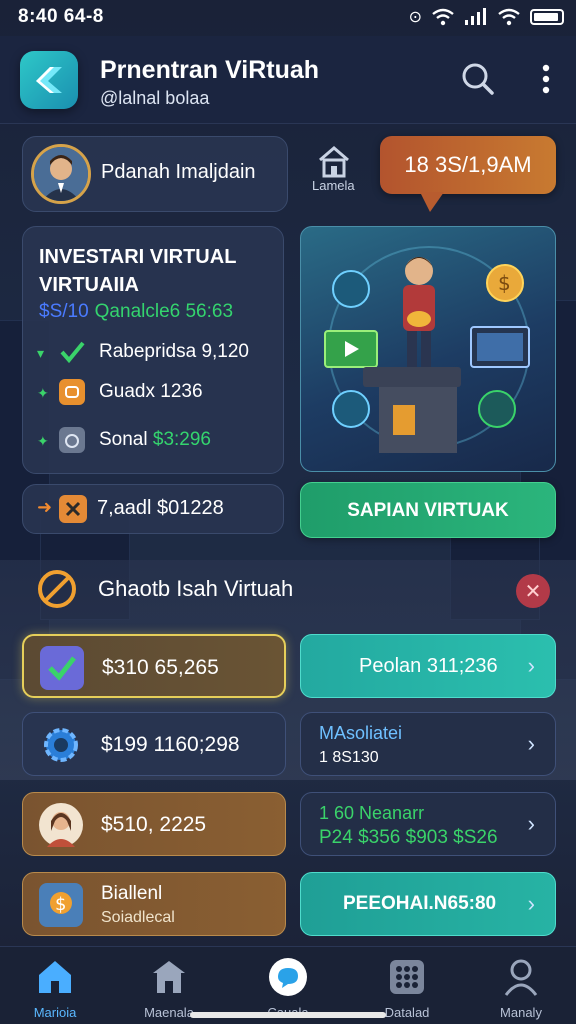 This screenshot has height=1024, width=576. I want to click on status-time: 8:40 64-8, so click(61, 16).